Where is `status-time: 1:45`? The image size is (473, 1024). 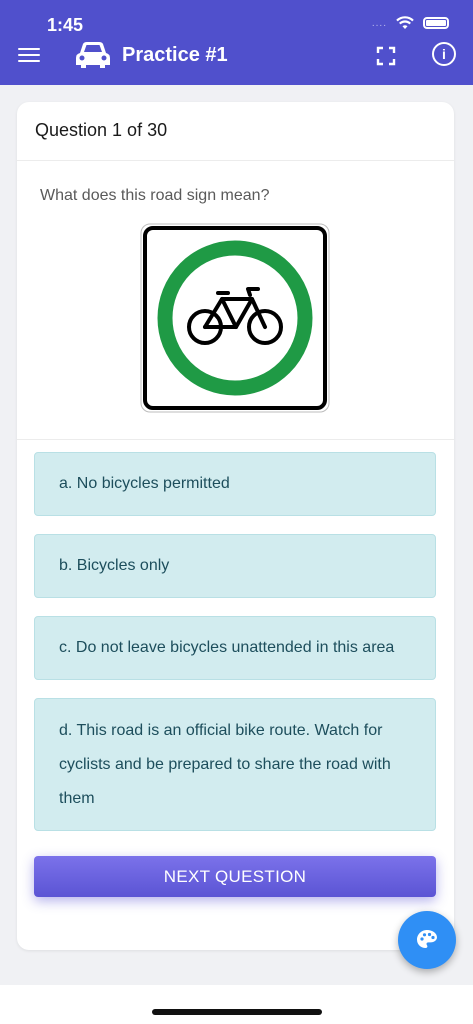
status-time: 1:45 is located at coordinates (65, 25).